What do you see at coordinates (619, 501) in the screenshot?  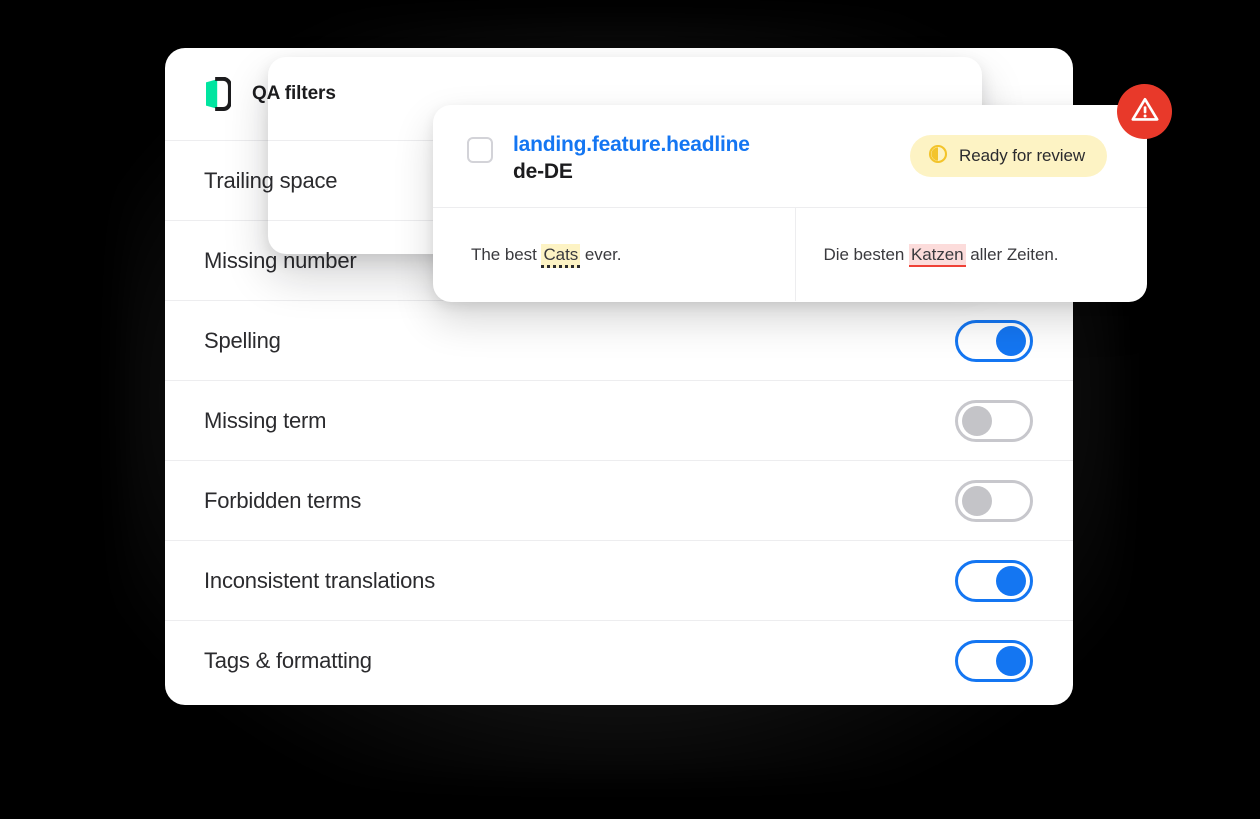 I see `filter-row: Forbidden terms` at bounding box center [619, 501].